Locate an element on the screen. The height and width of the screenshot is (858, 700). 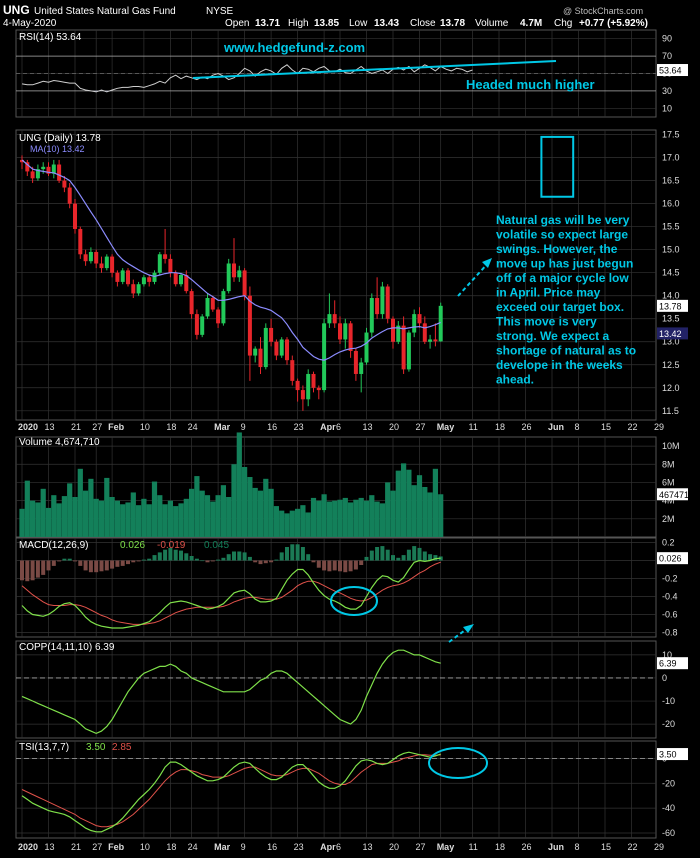
commentary-line: This move is very is located at coordinates (546, 322).